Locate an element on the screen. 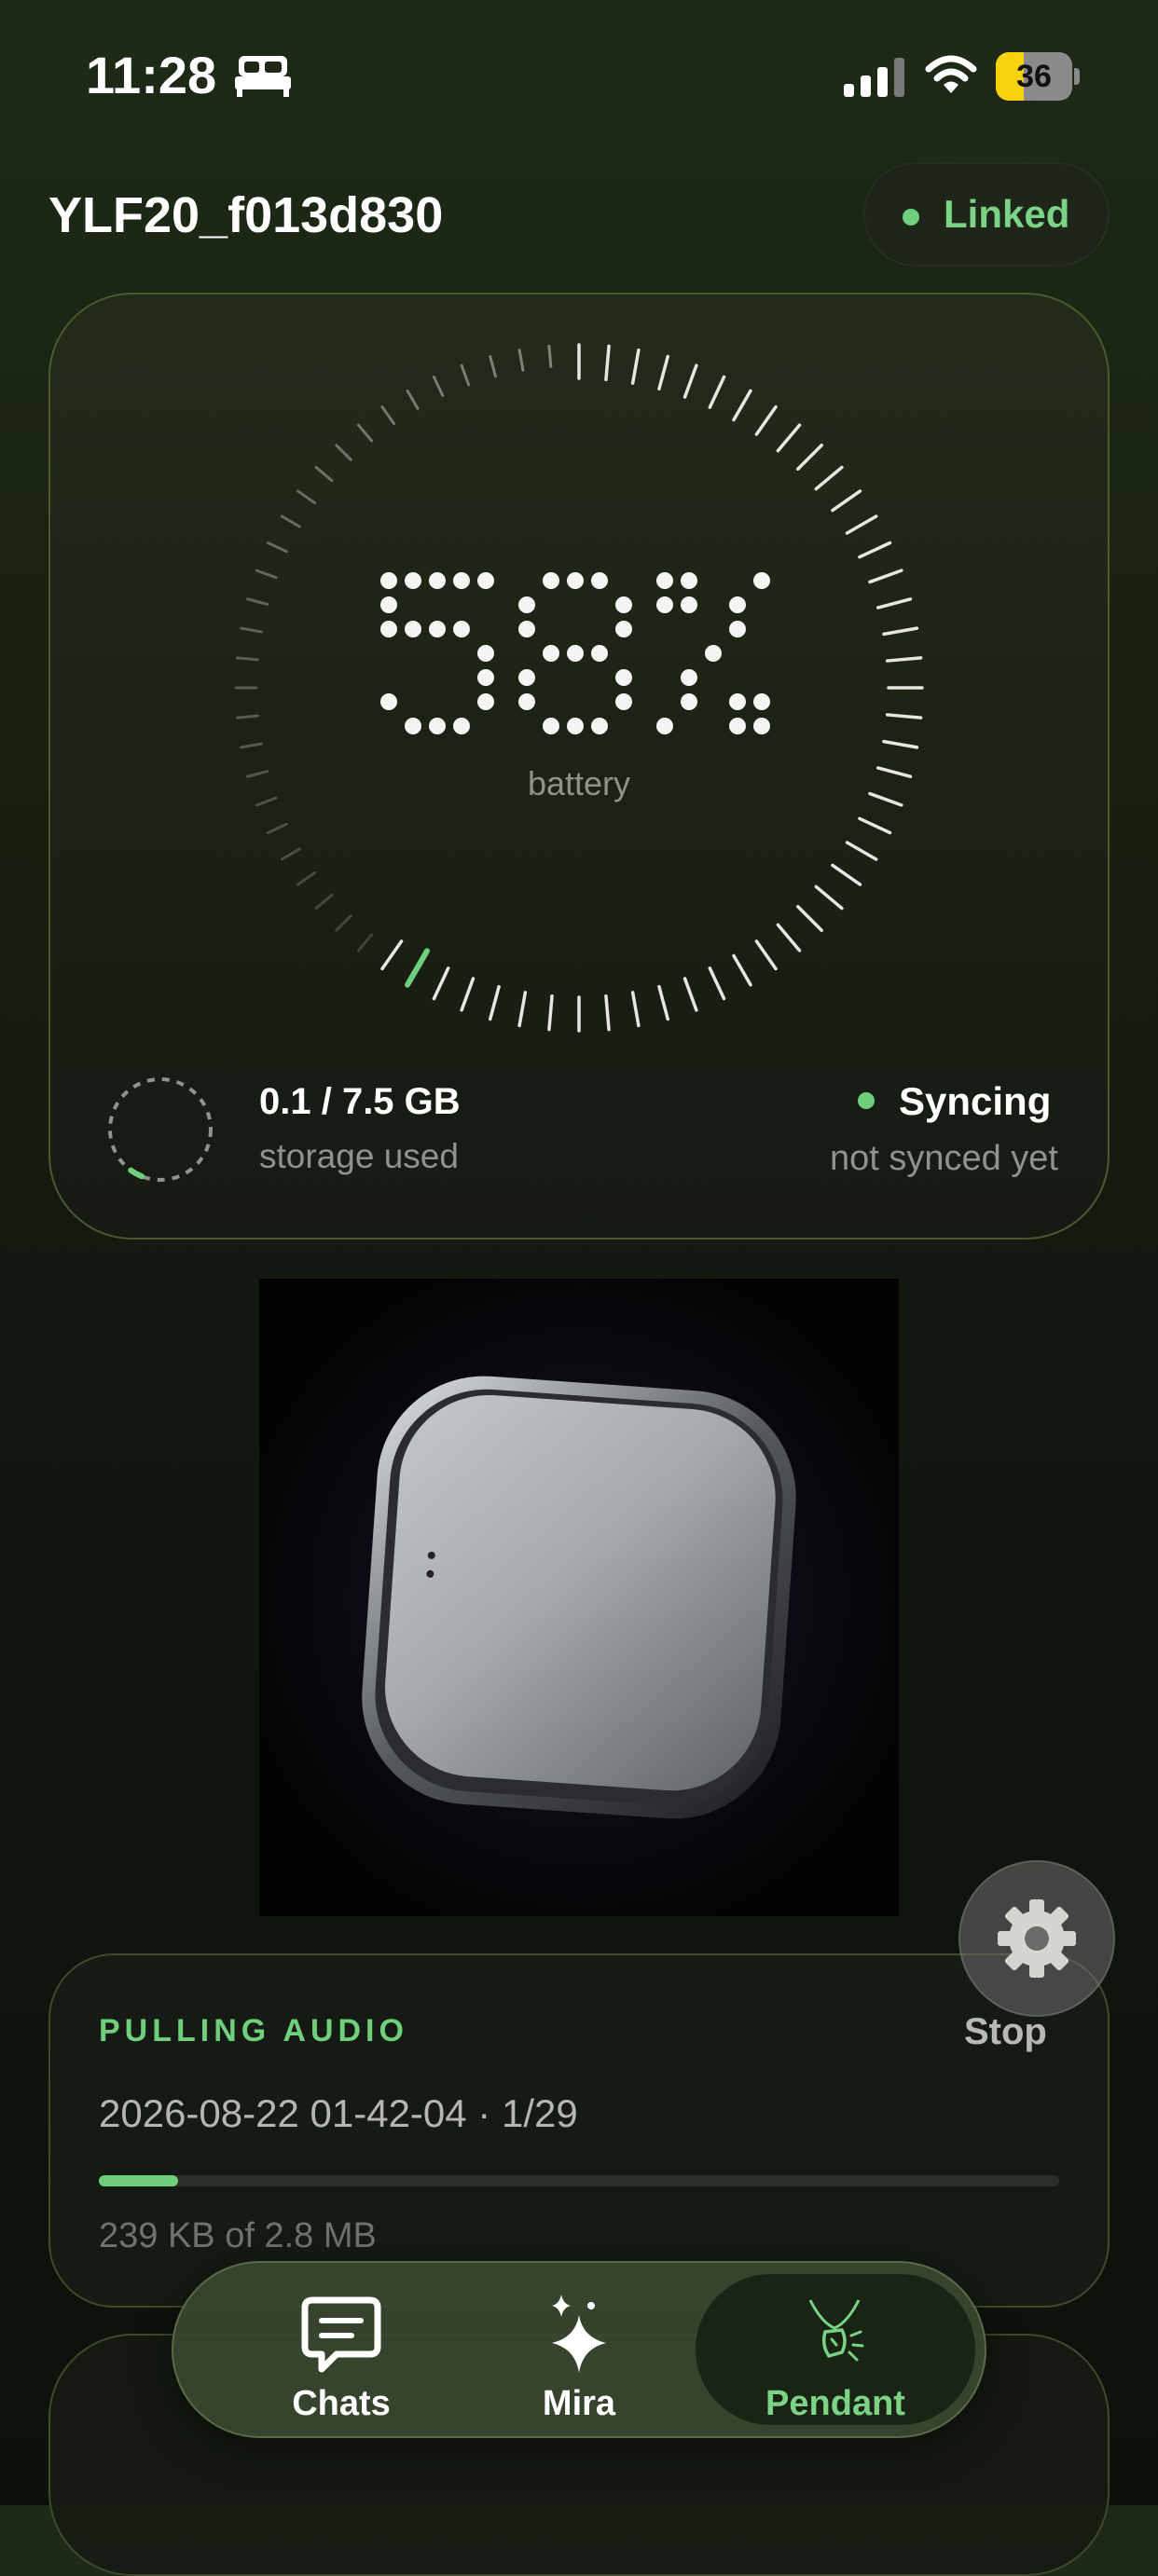  stop-button: Stop is located at coordinates (1006, 2032).